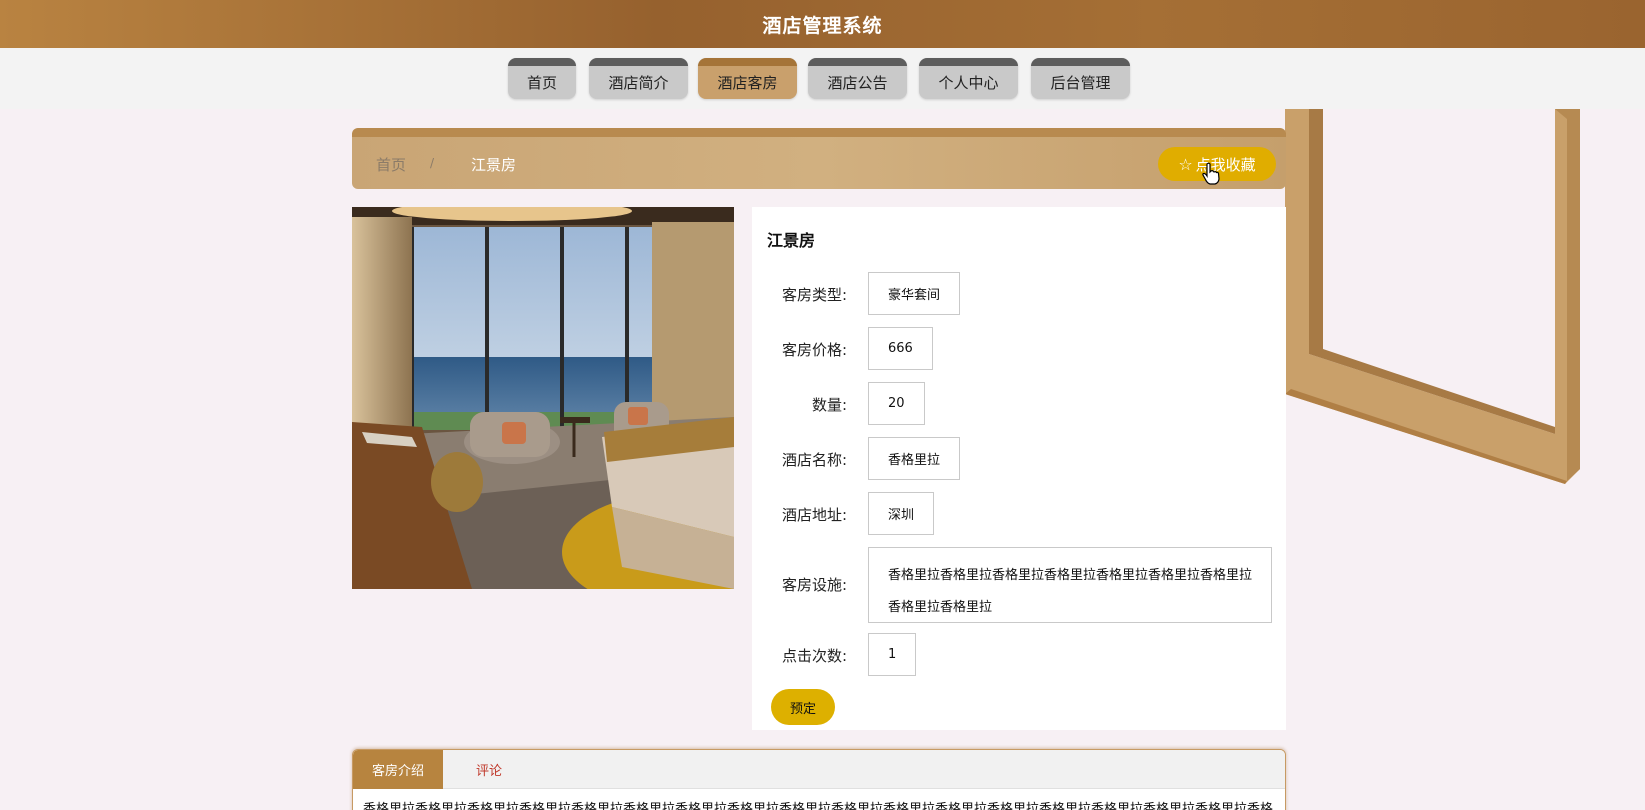 The height and width of the screenshot is (810, 1645). I want to click on tab-header: 客房介绍 评论, so click(819, 769).